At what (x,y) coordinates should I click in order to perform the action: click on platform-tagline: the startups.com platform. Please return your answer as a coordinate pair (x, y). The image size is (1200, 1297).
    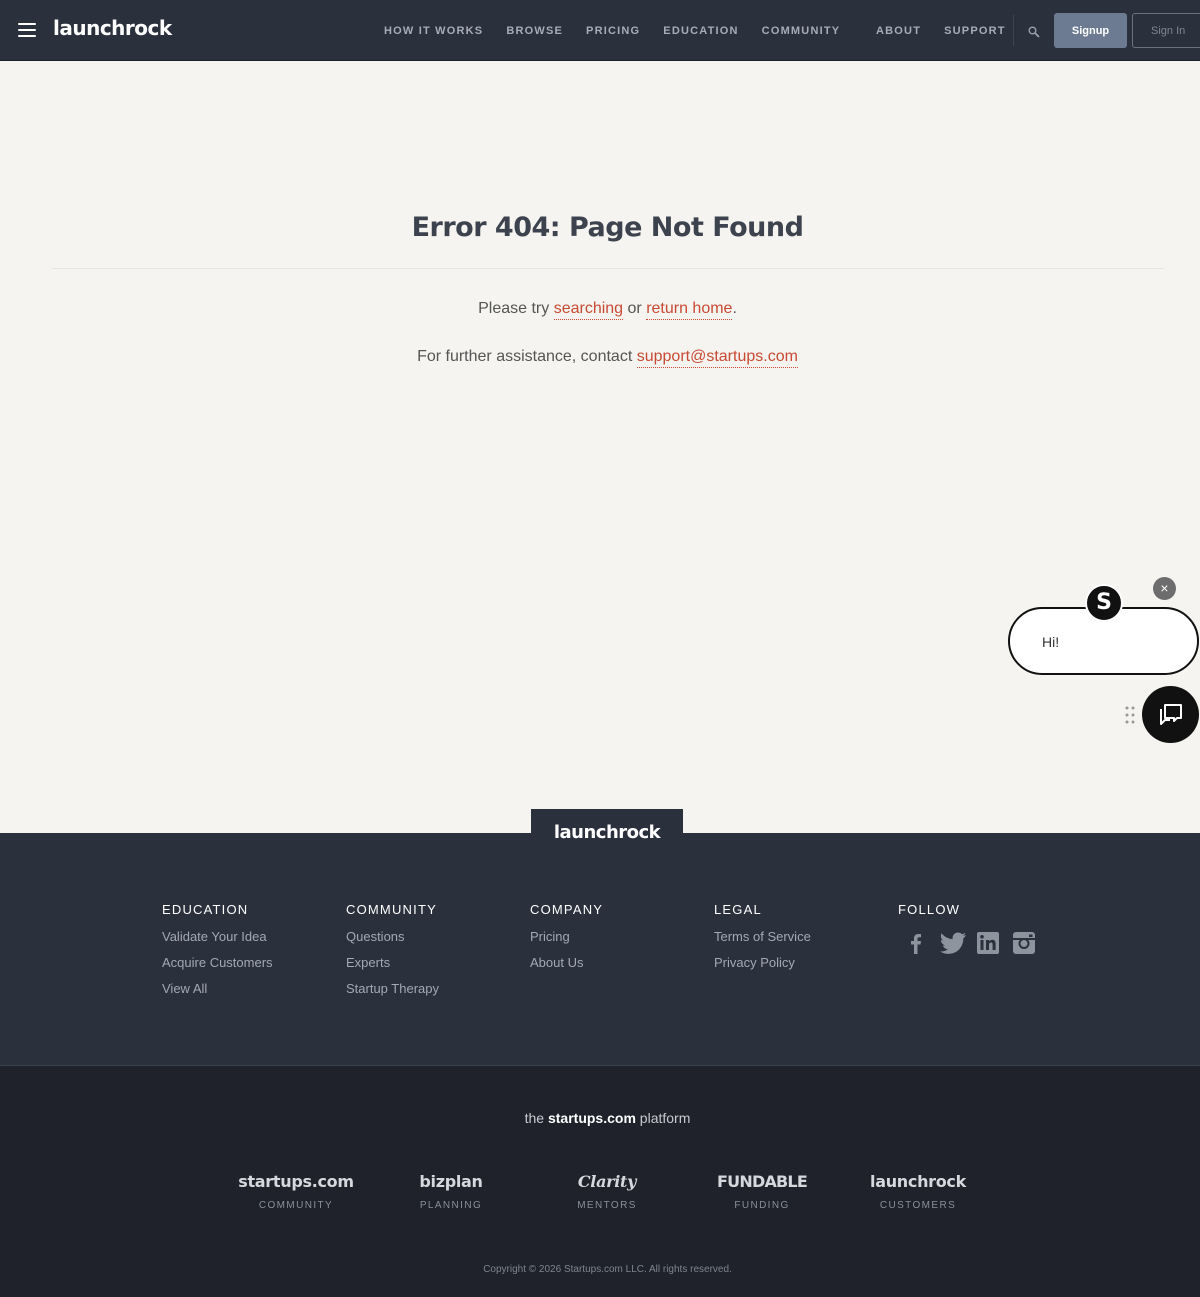
    Looking at the image, I should click on (600, 1118).